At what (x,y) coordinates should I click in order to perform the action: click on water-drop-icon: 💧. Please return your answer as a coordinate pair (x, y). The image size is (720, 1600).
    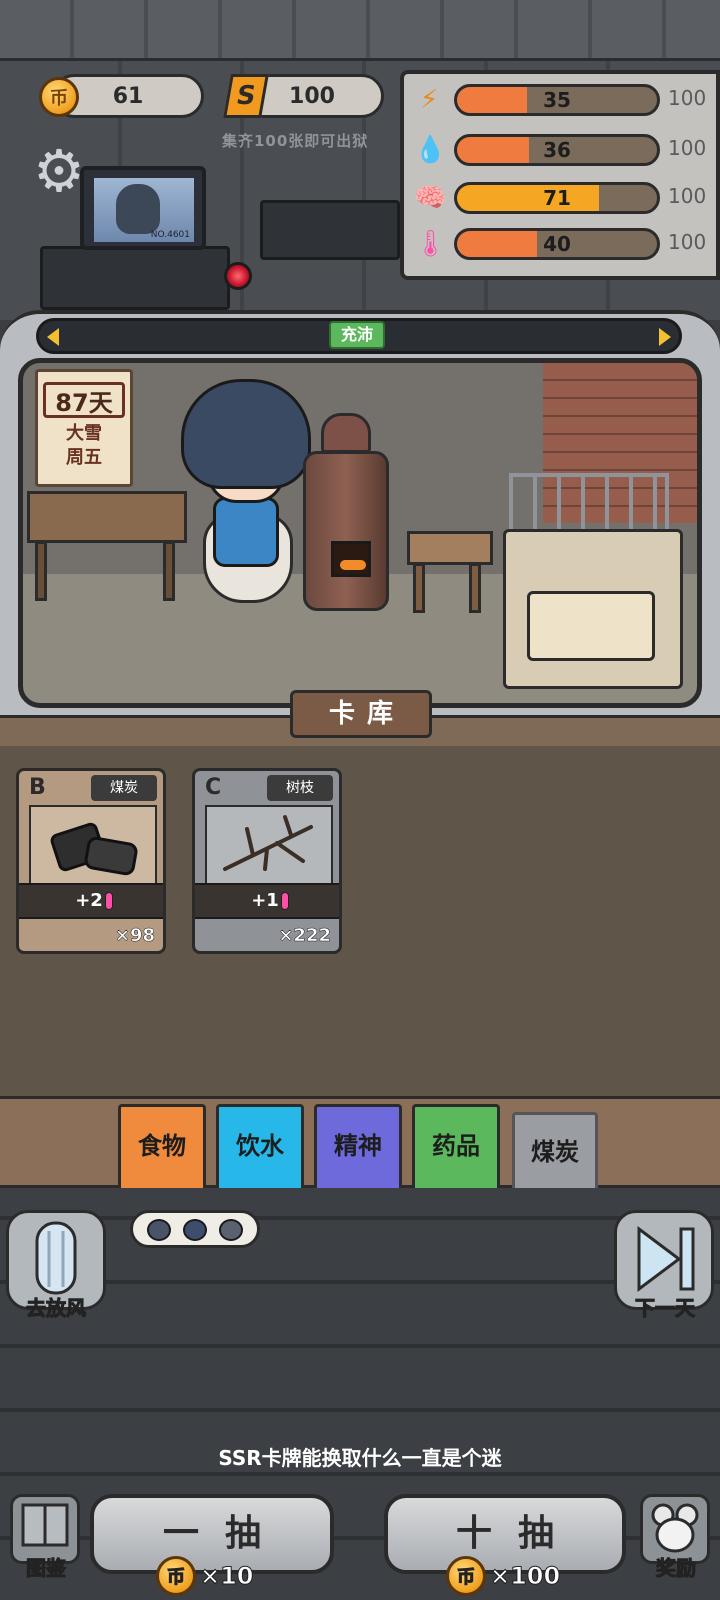
    Looking at the image, I should click on (430, 150).